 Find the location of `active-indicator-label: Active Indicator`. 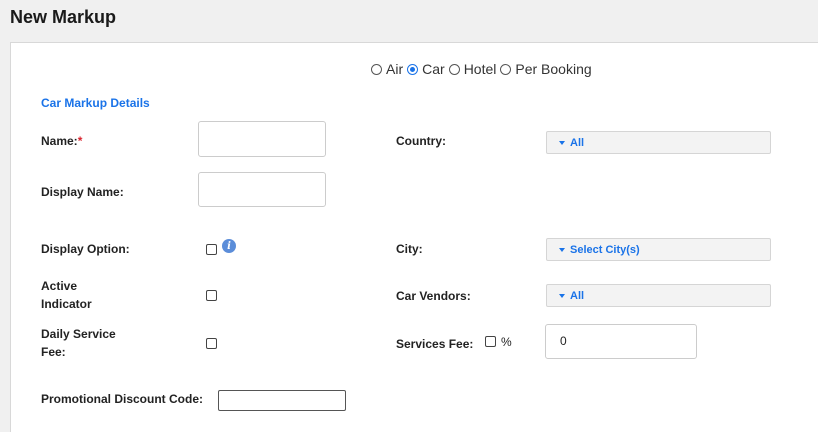

active-indicator-label: Active Indicator is located at coordinates (66, 295).